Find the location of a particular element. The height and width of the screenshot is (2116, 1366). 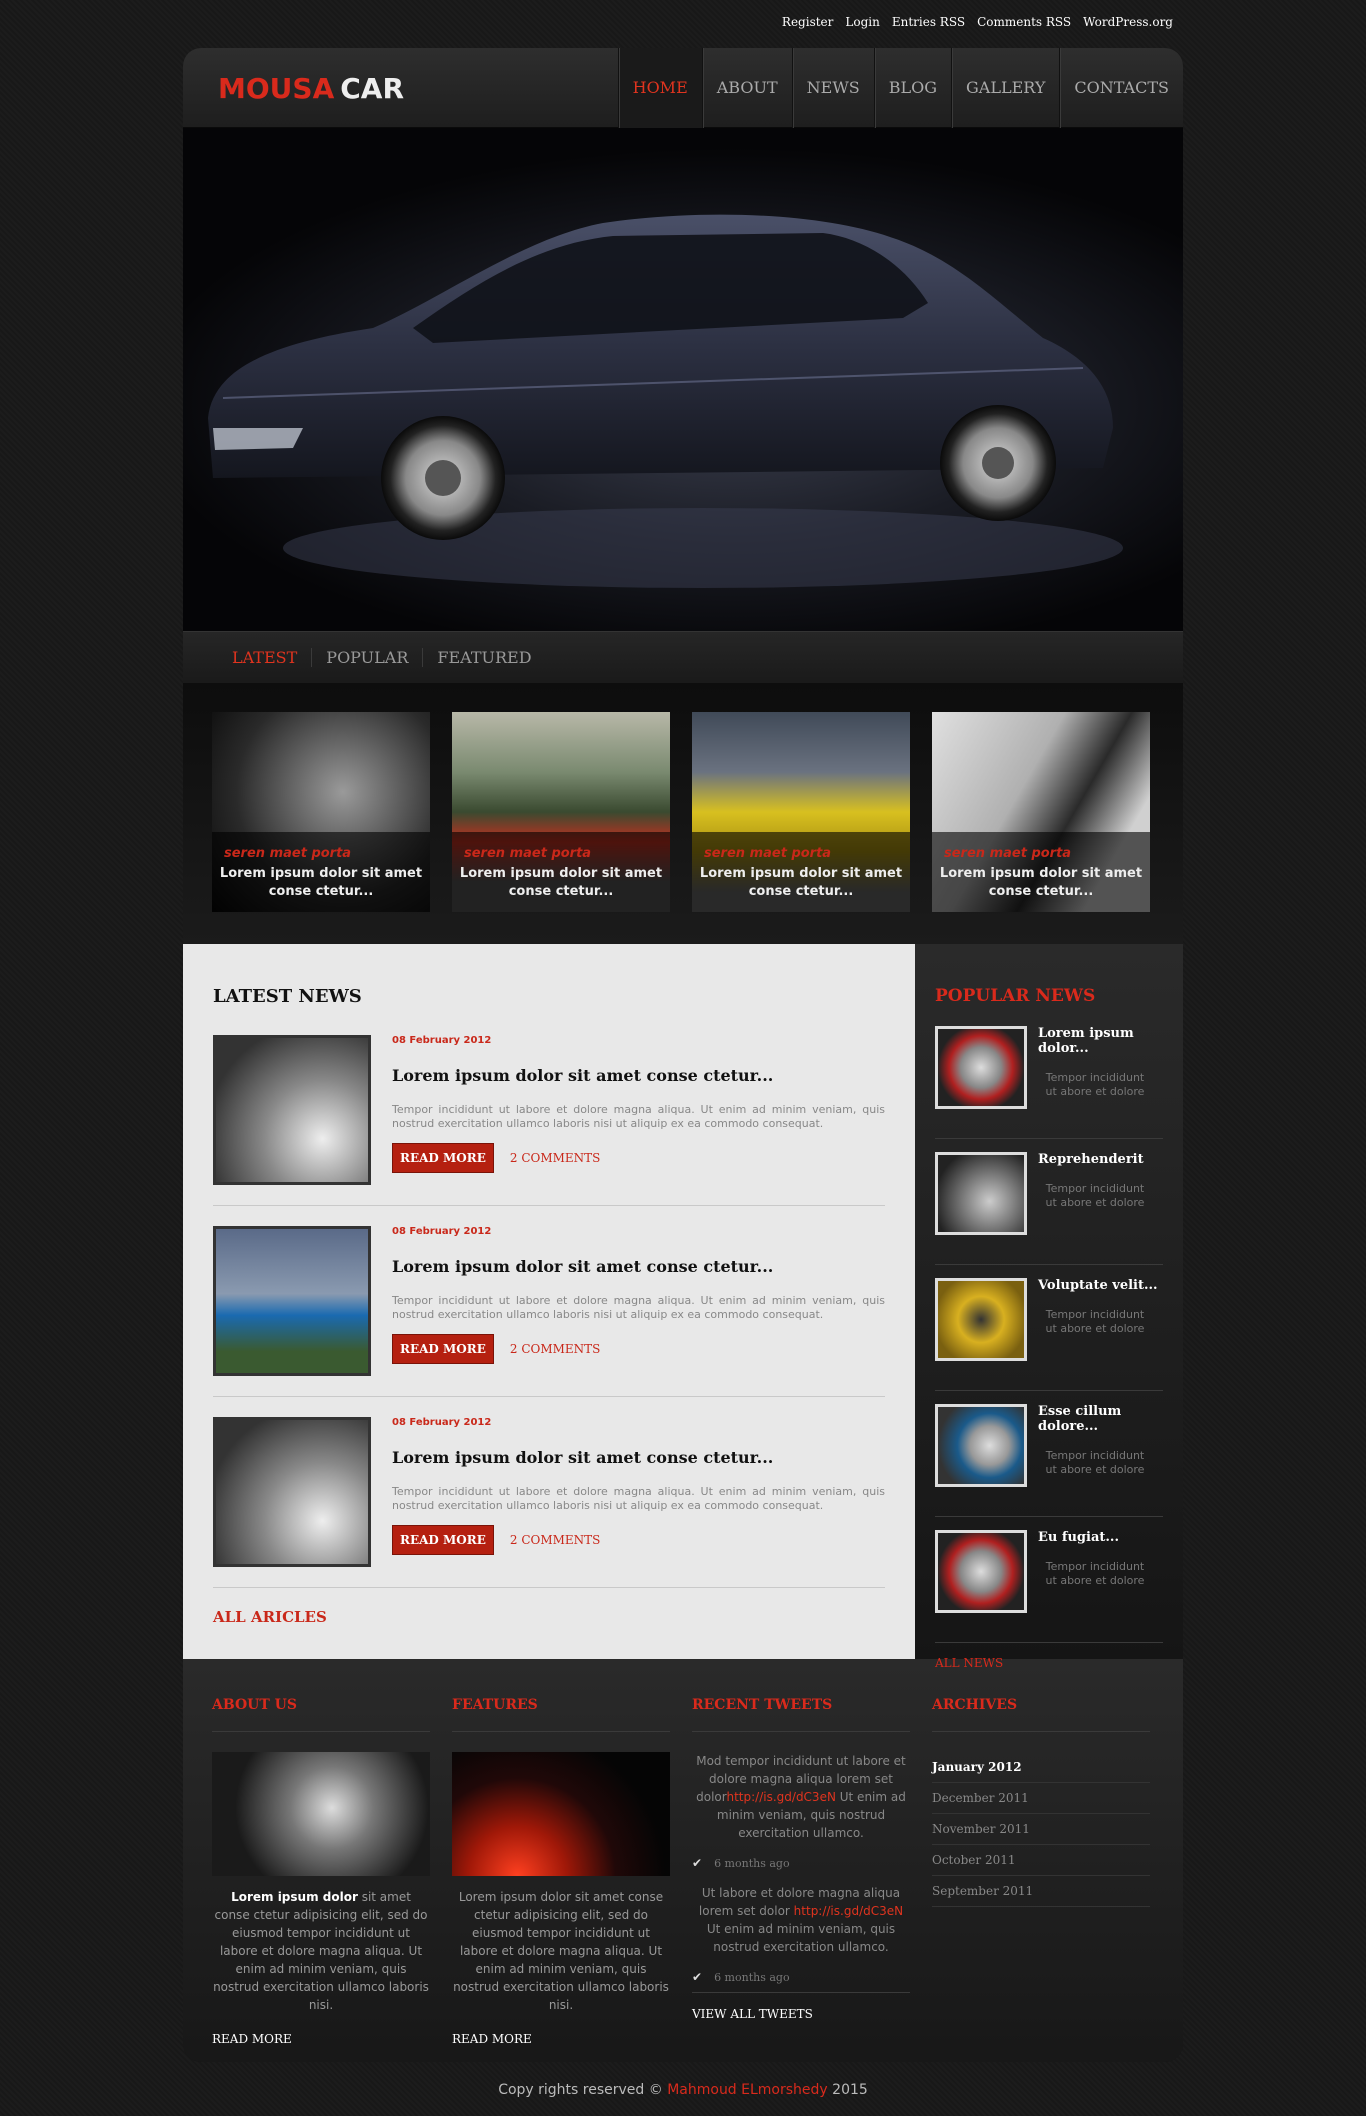

archive-link: November 2011 is located at coordinates (1041, 1829).